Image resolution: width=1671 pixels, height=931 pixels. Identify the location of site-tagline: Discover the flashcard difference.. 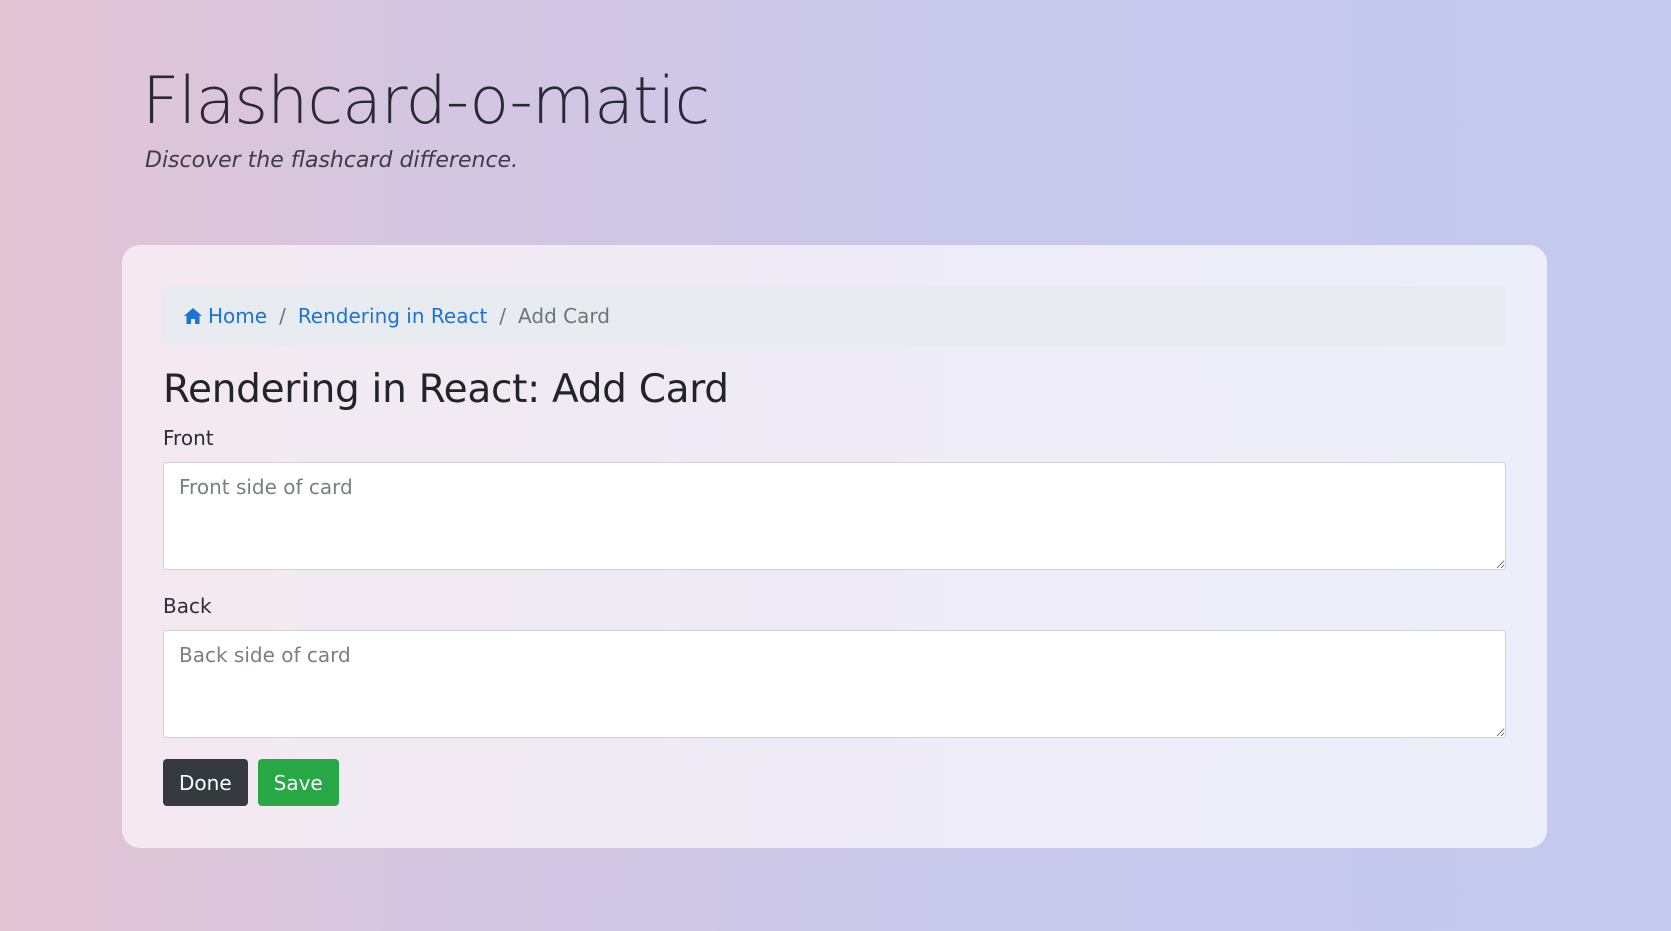
(332, 160).